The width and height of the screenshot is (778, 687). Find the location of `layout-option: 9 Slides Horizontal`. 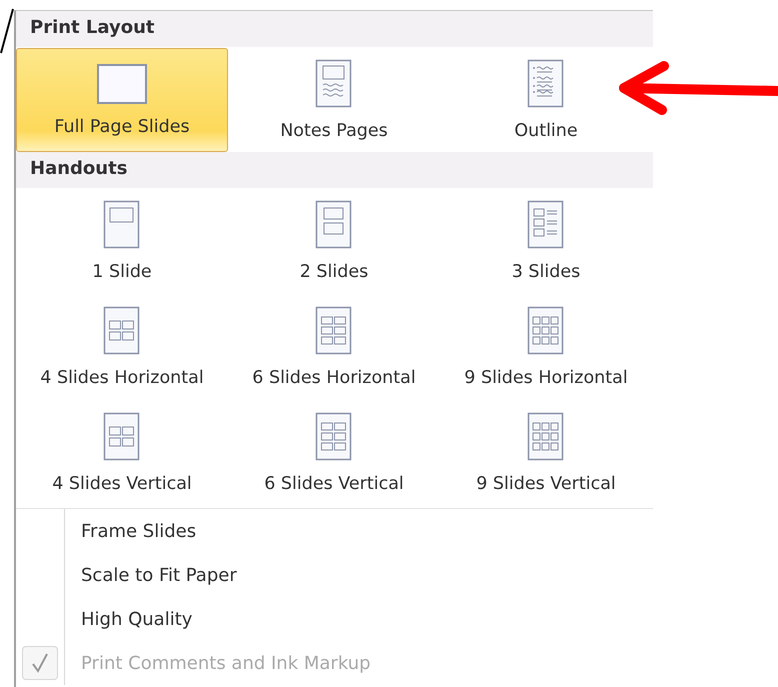

layout-option: 9 Slides Horizontal is located at coordinates (546, 347).